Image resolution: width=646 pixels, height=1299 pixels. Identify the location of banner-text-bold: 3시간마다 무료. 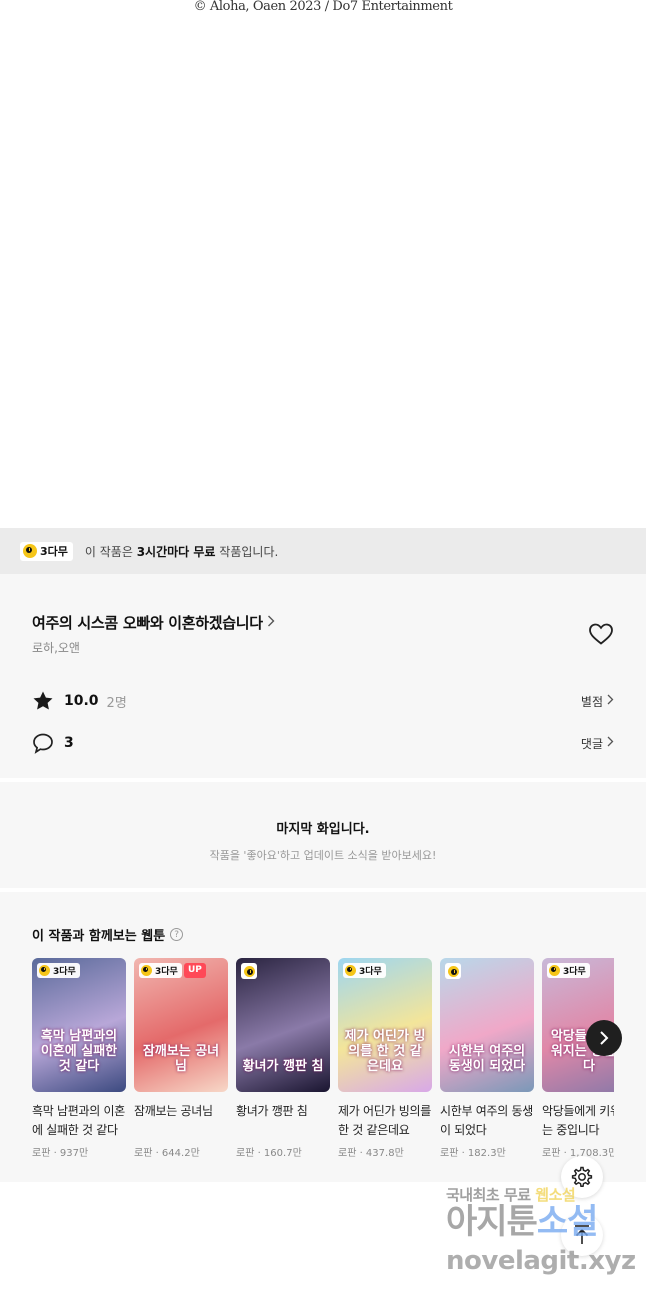
(176, 551).